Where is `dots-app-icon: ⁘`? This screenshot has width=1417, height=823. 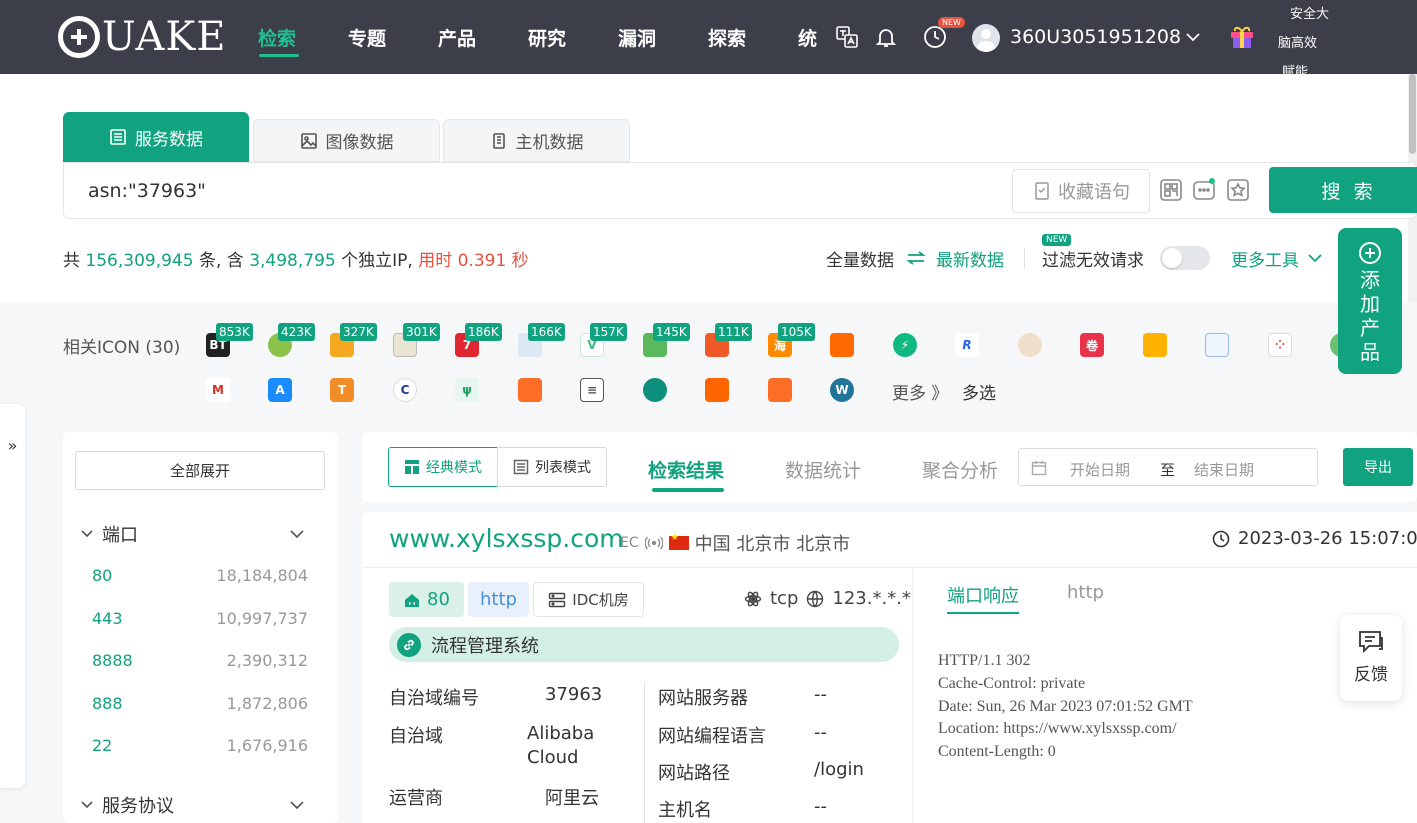 dots-app-icon: ⁘ is located at coordinates (1280, 345).